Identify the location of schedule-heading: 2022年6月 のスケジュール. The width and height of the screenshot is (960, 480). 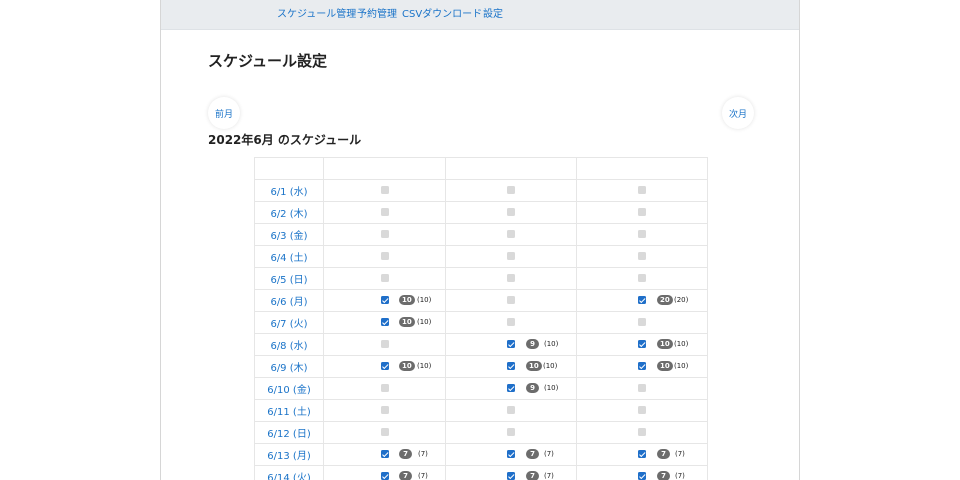
(285, 140).